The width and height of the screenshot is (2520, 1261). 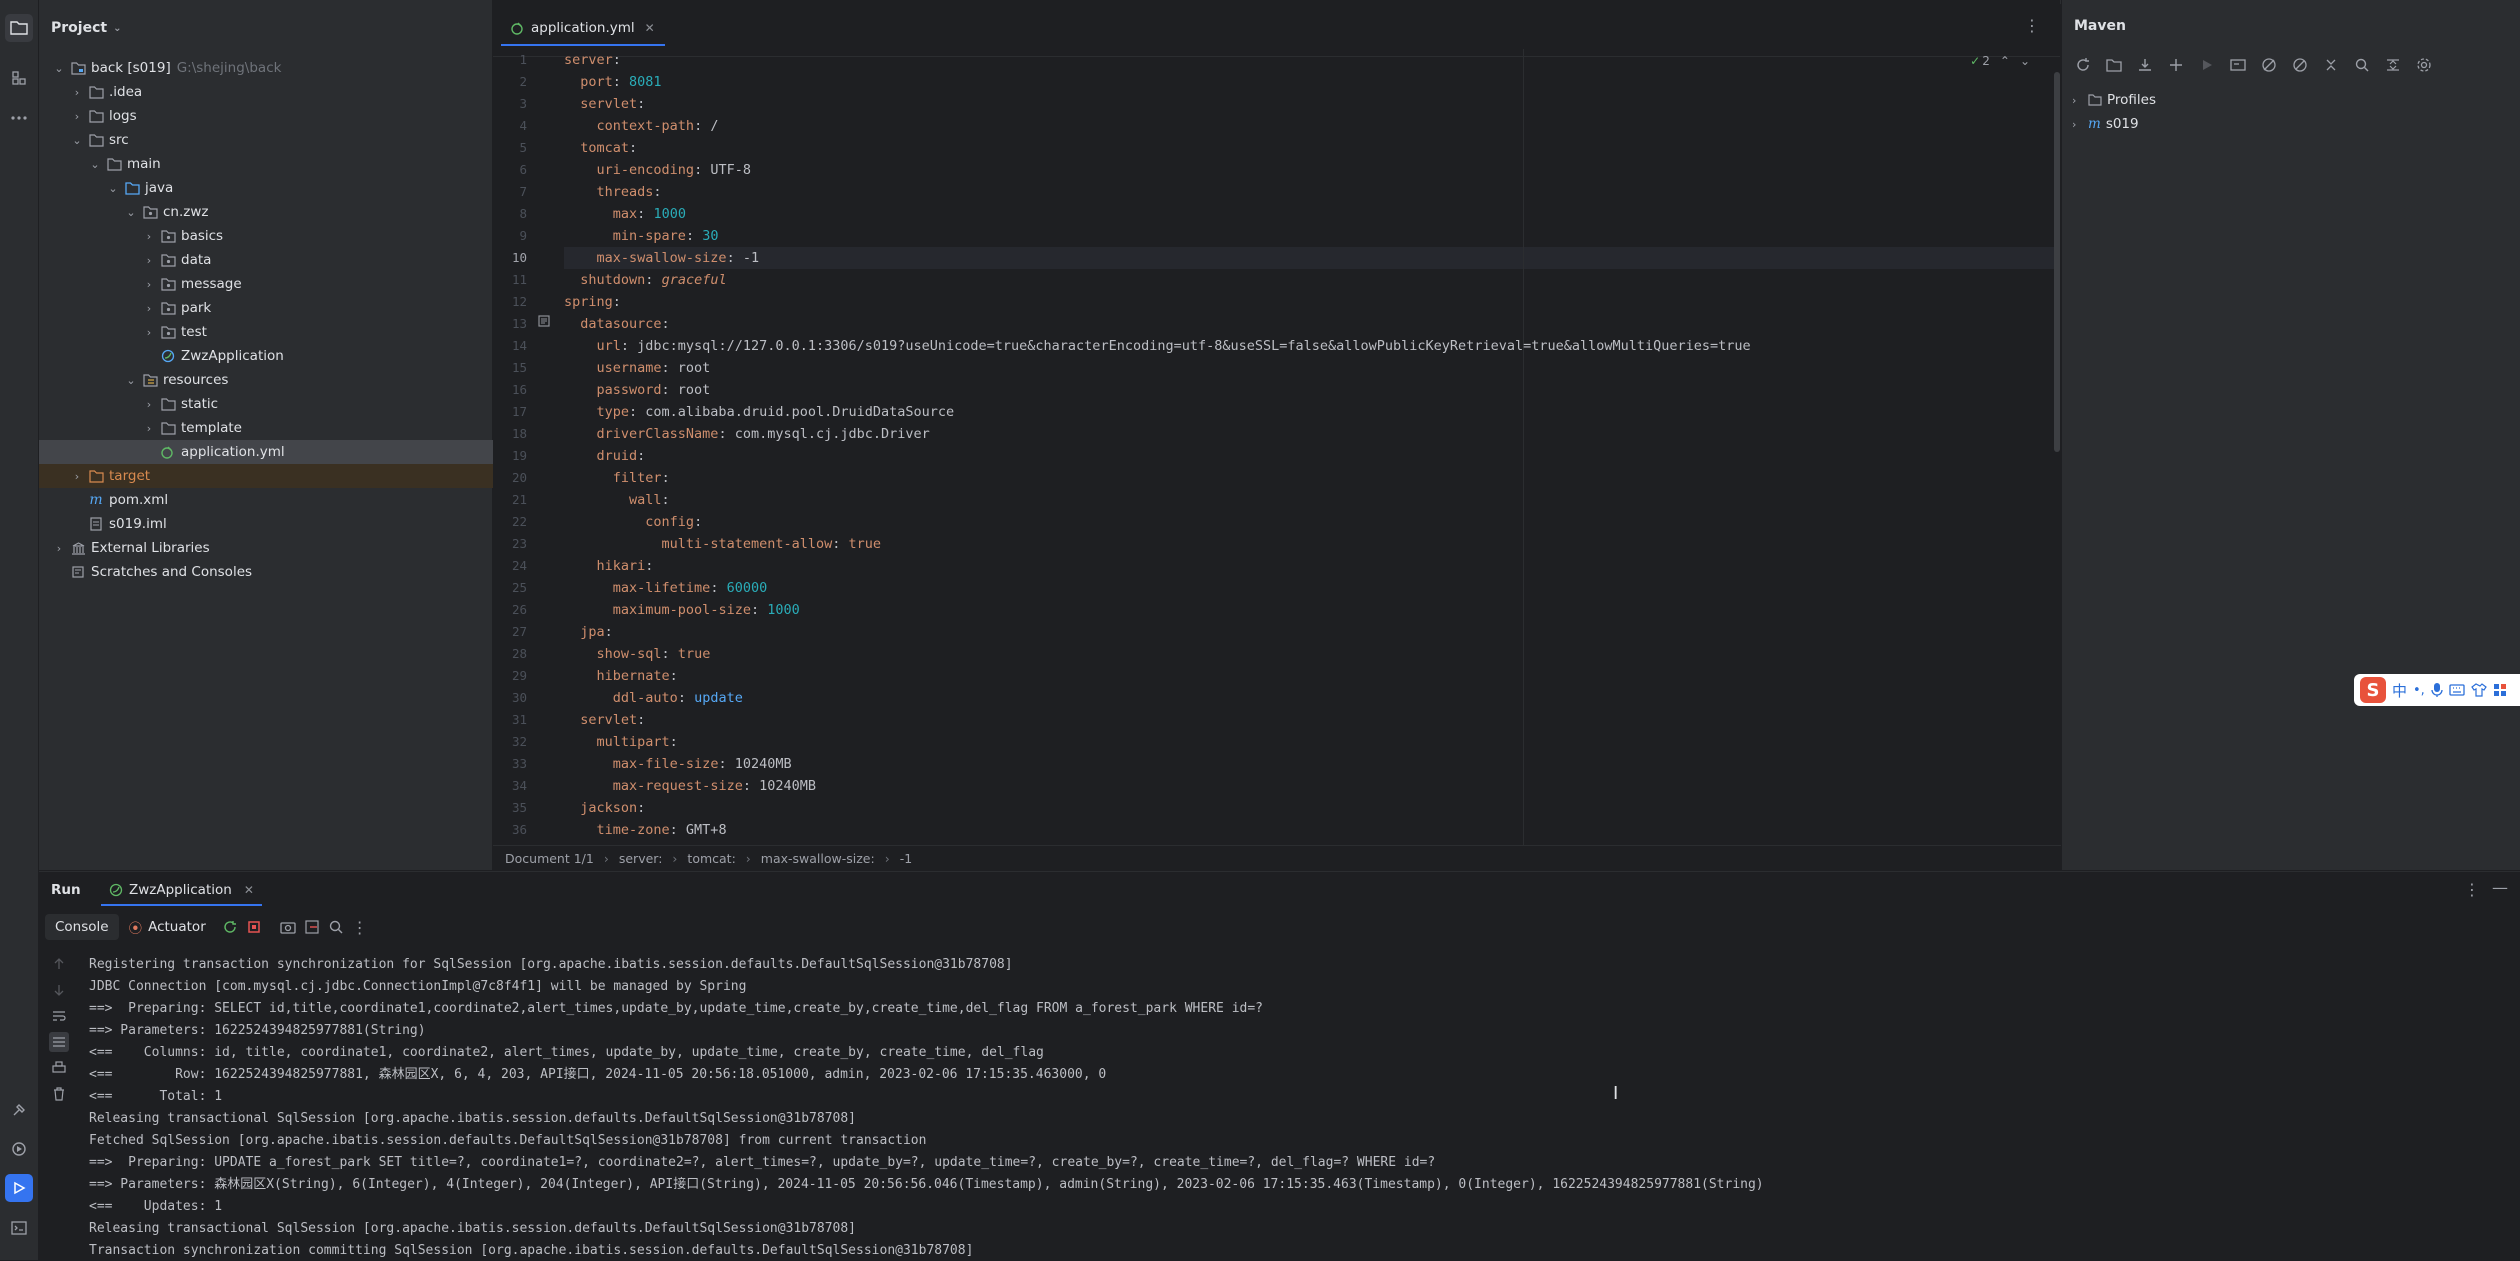 I want to click on code-line: config:, so click(x=633, y=522).